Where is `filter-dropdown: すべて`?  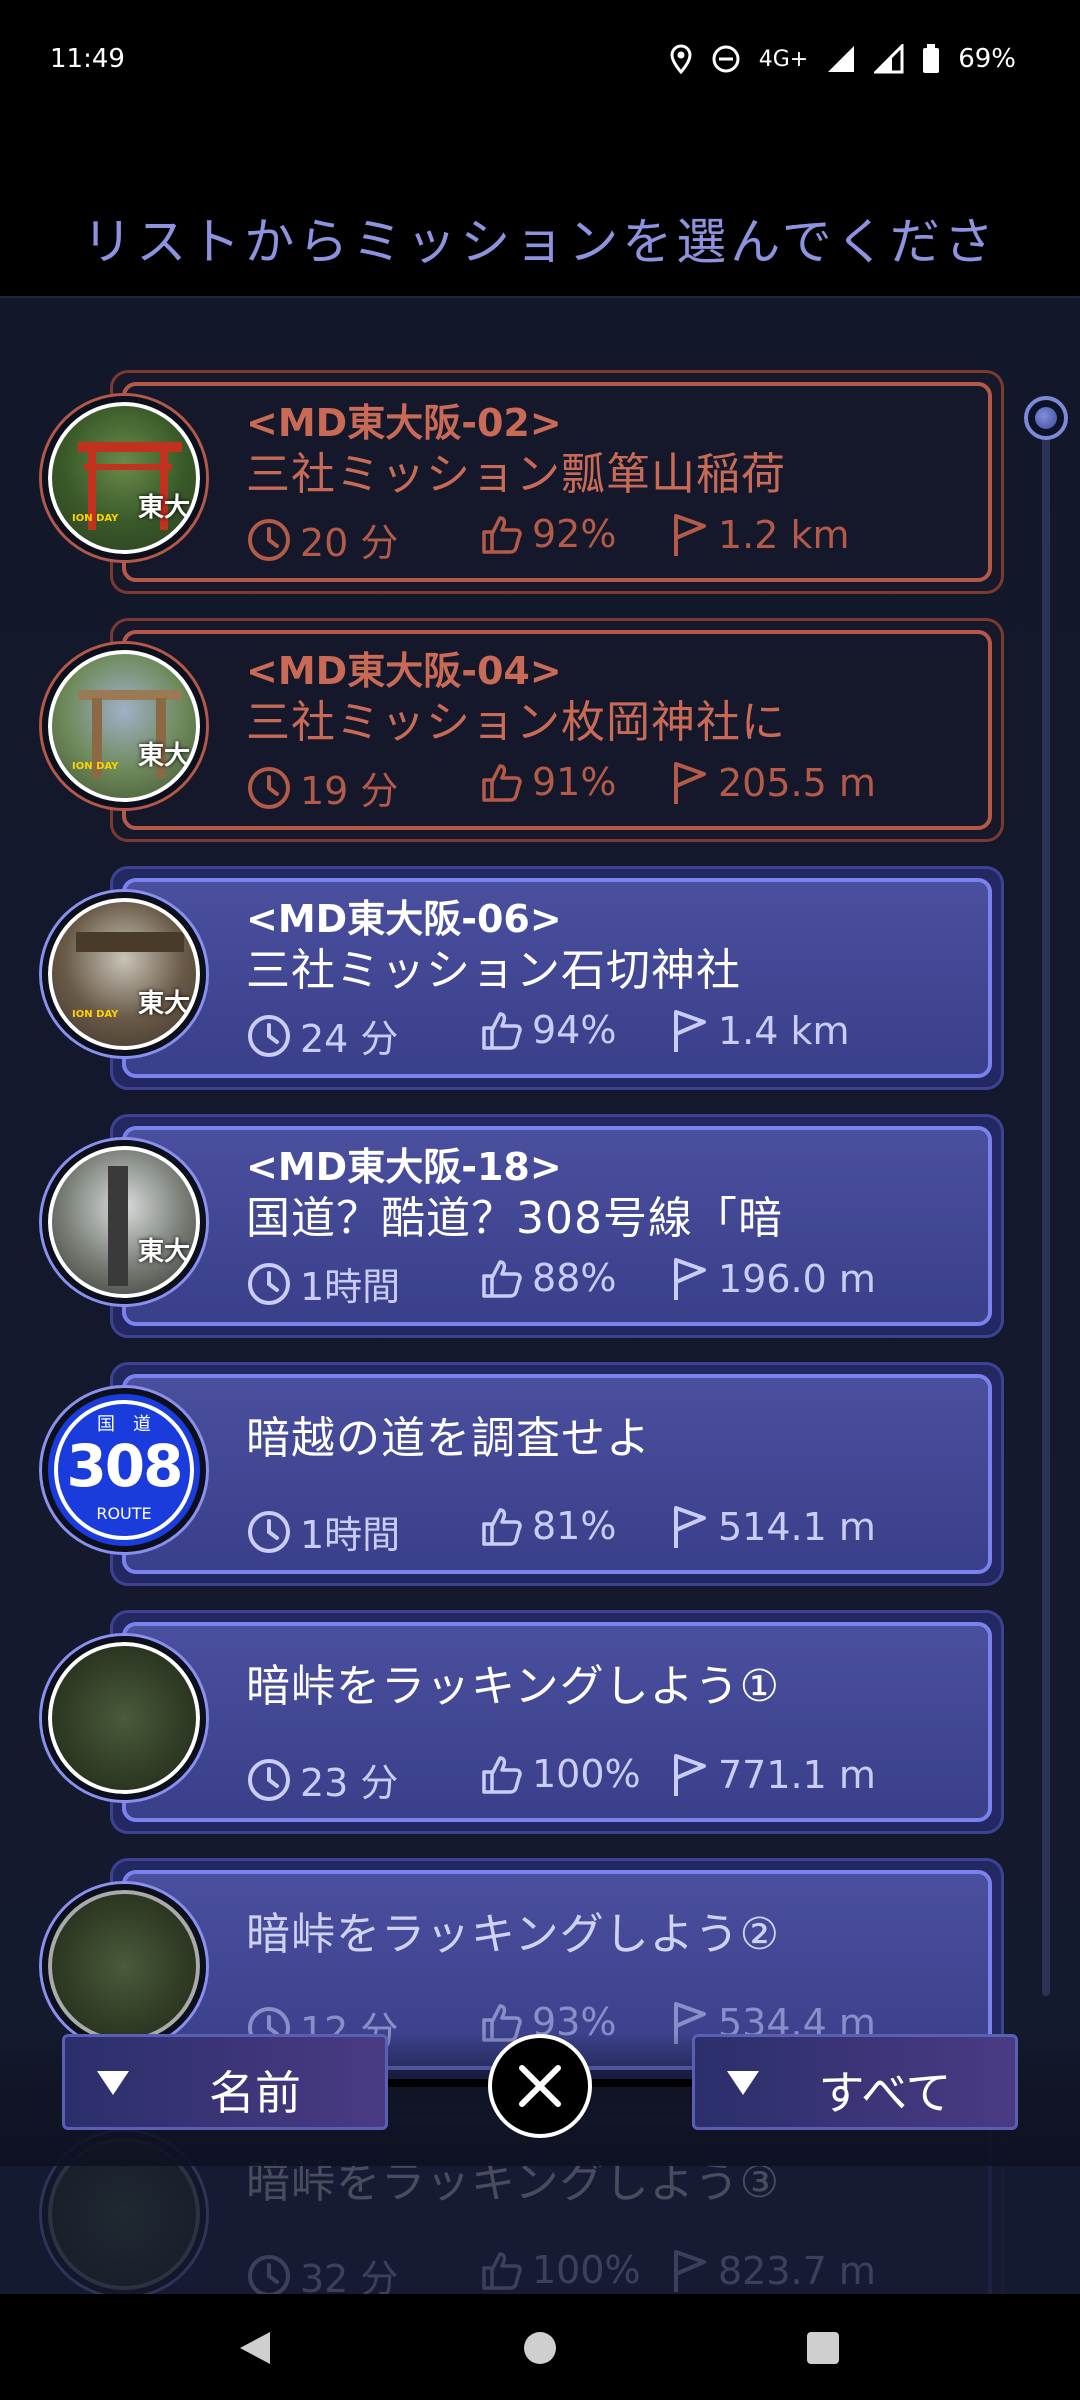
filter-dropdown: すべて is located at coordinates (855, 2082).